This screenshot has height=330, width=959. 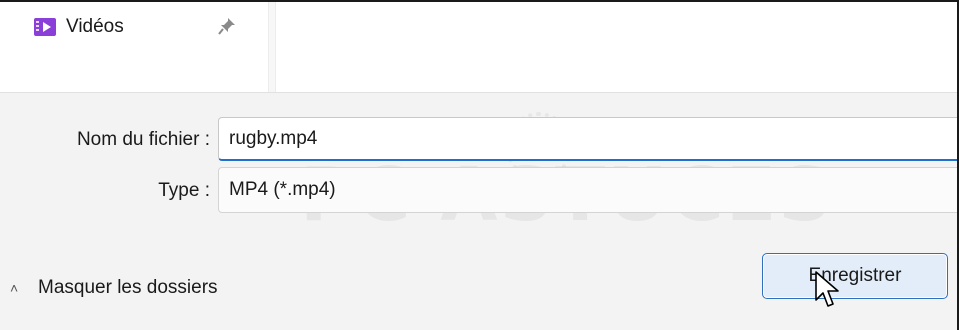 What do you see at coordinates (45, 27) in the screenshot?
I see `video-folder-icon` at bounding box center [45, 27].